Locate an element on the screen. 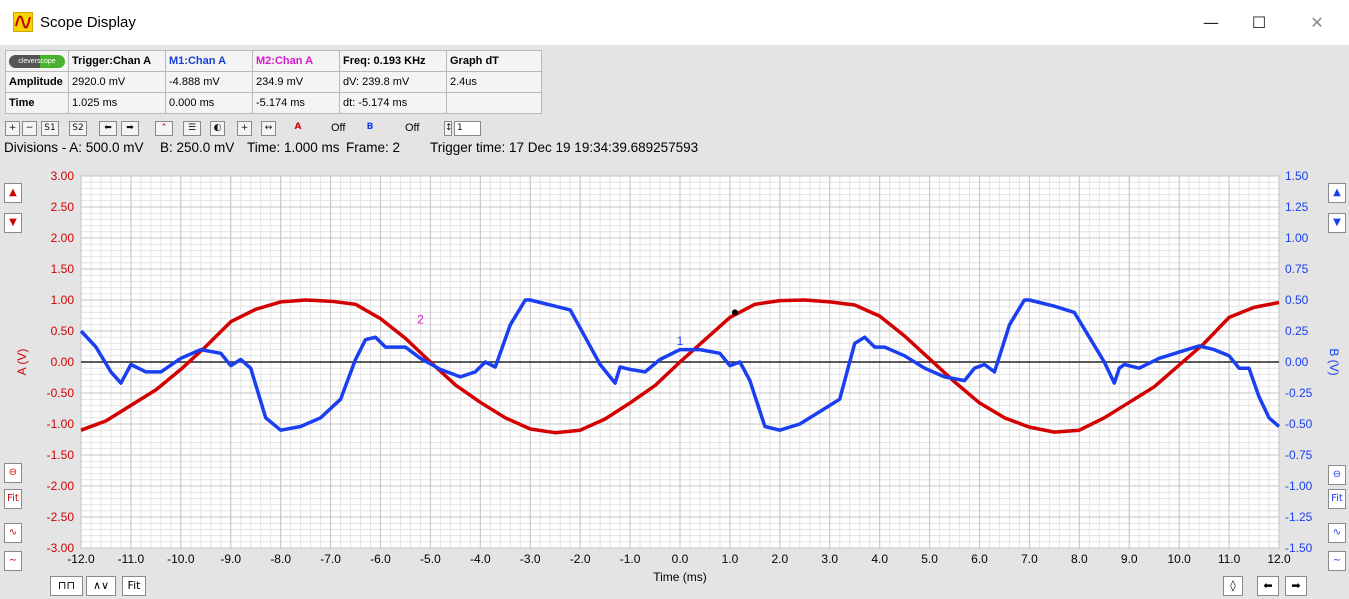  x-tick-label: 6.0 is located at coordinates (979, 559).